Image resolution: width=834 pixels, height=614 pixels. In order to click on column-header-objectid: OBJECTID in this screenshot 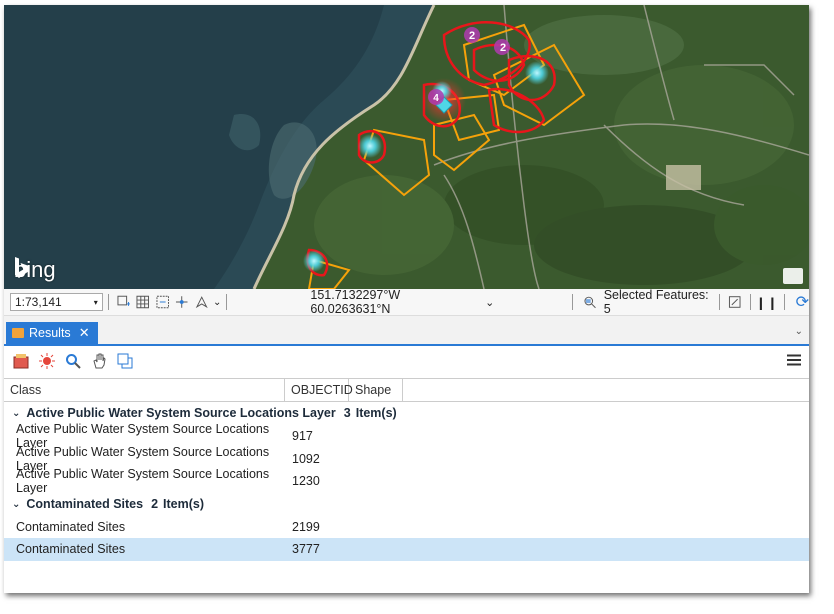, I will do `click(319, 390)`.